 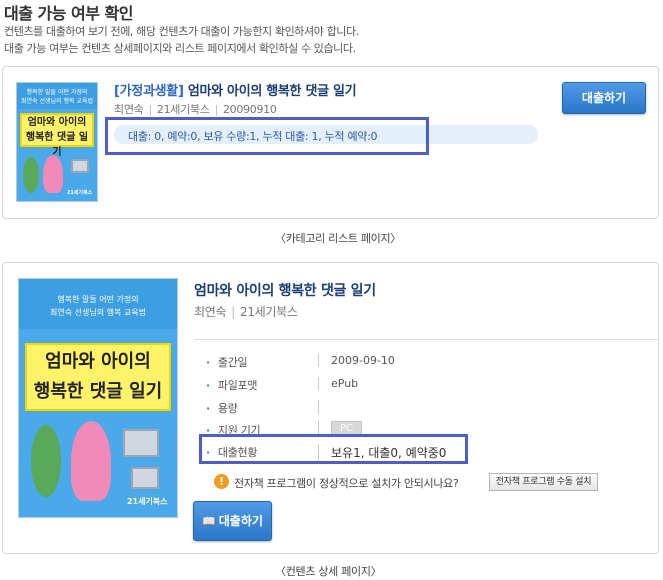 I want to click on list-book-meta: 최연숙 | 21세기북스 | 20090910, so click(x=195, y=109).